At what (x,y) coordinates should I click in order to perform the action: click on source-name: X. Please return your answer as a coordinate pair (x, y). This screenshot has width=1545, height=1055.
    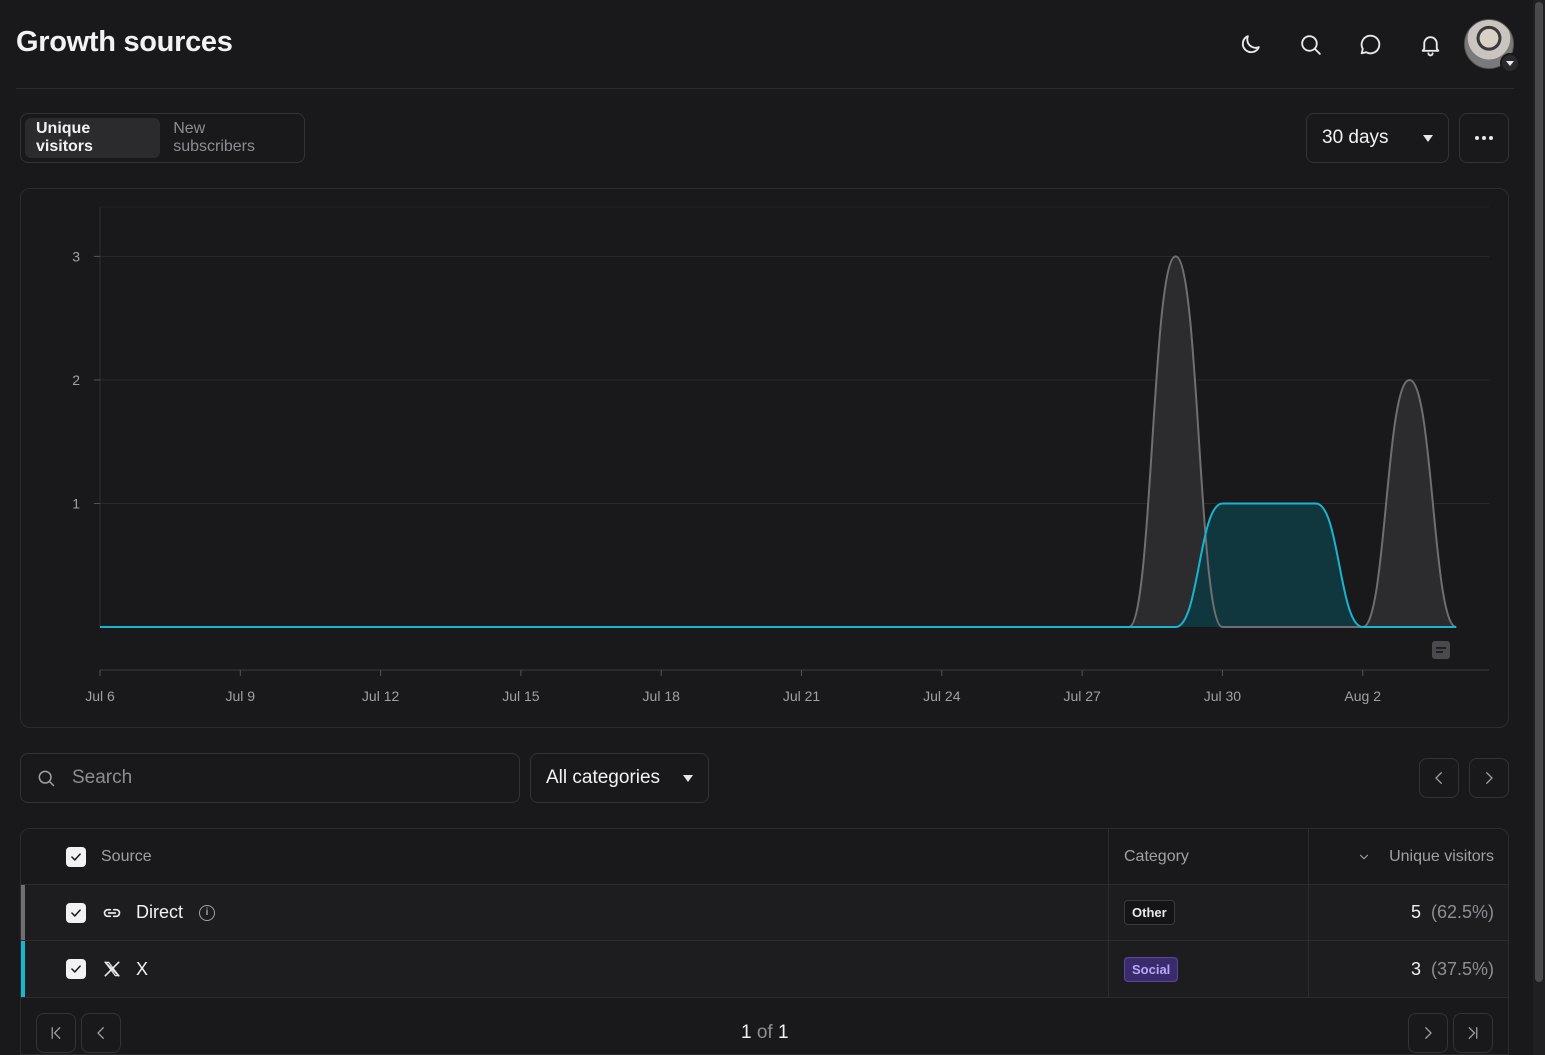
    Looking at the image, I should click on (142, 968).